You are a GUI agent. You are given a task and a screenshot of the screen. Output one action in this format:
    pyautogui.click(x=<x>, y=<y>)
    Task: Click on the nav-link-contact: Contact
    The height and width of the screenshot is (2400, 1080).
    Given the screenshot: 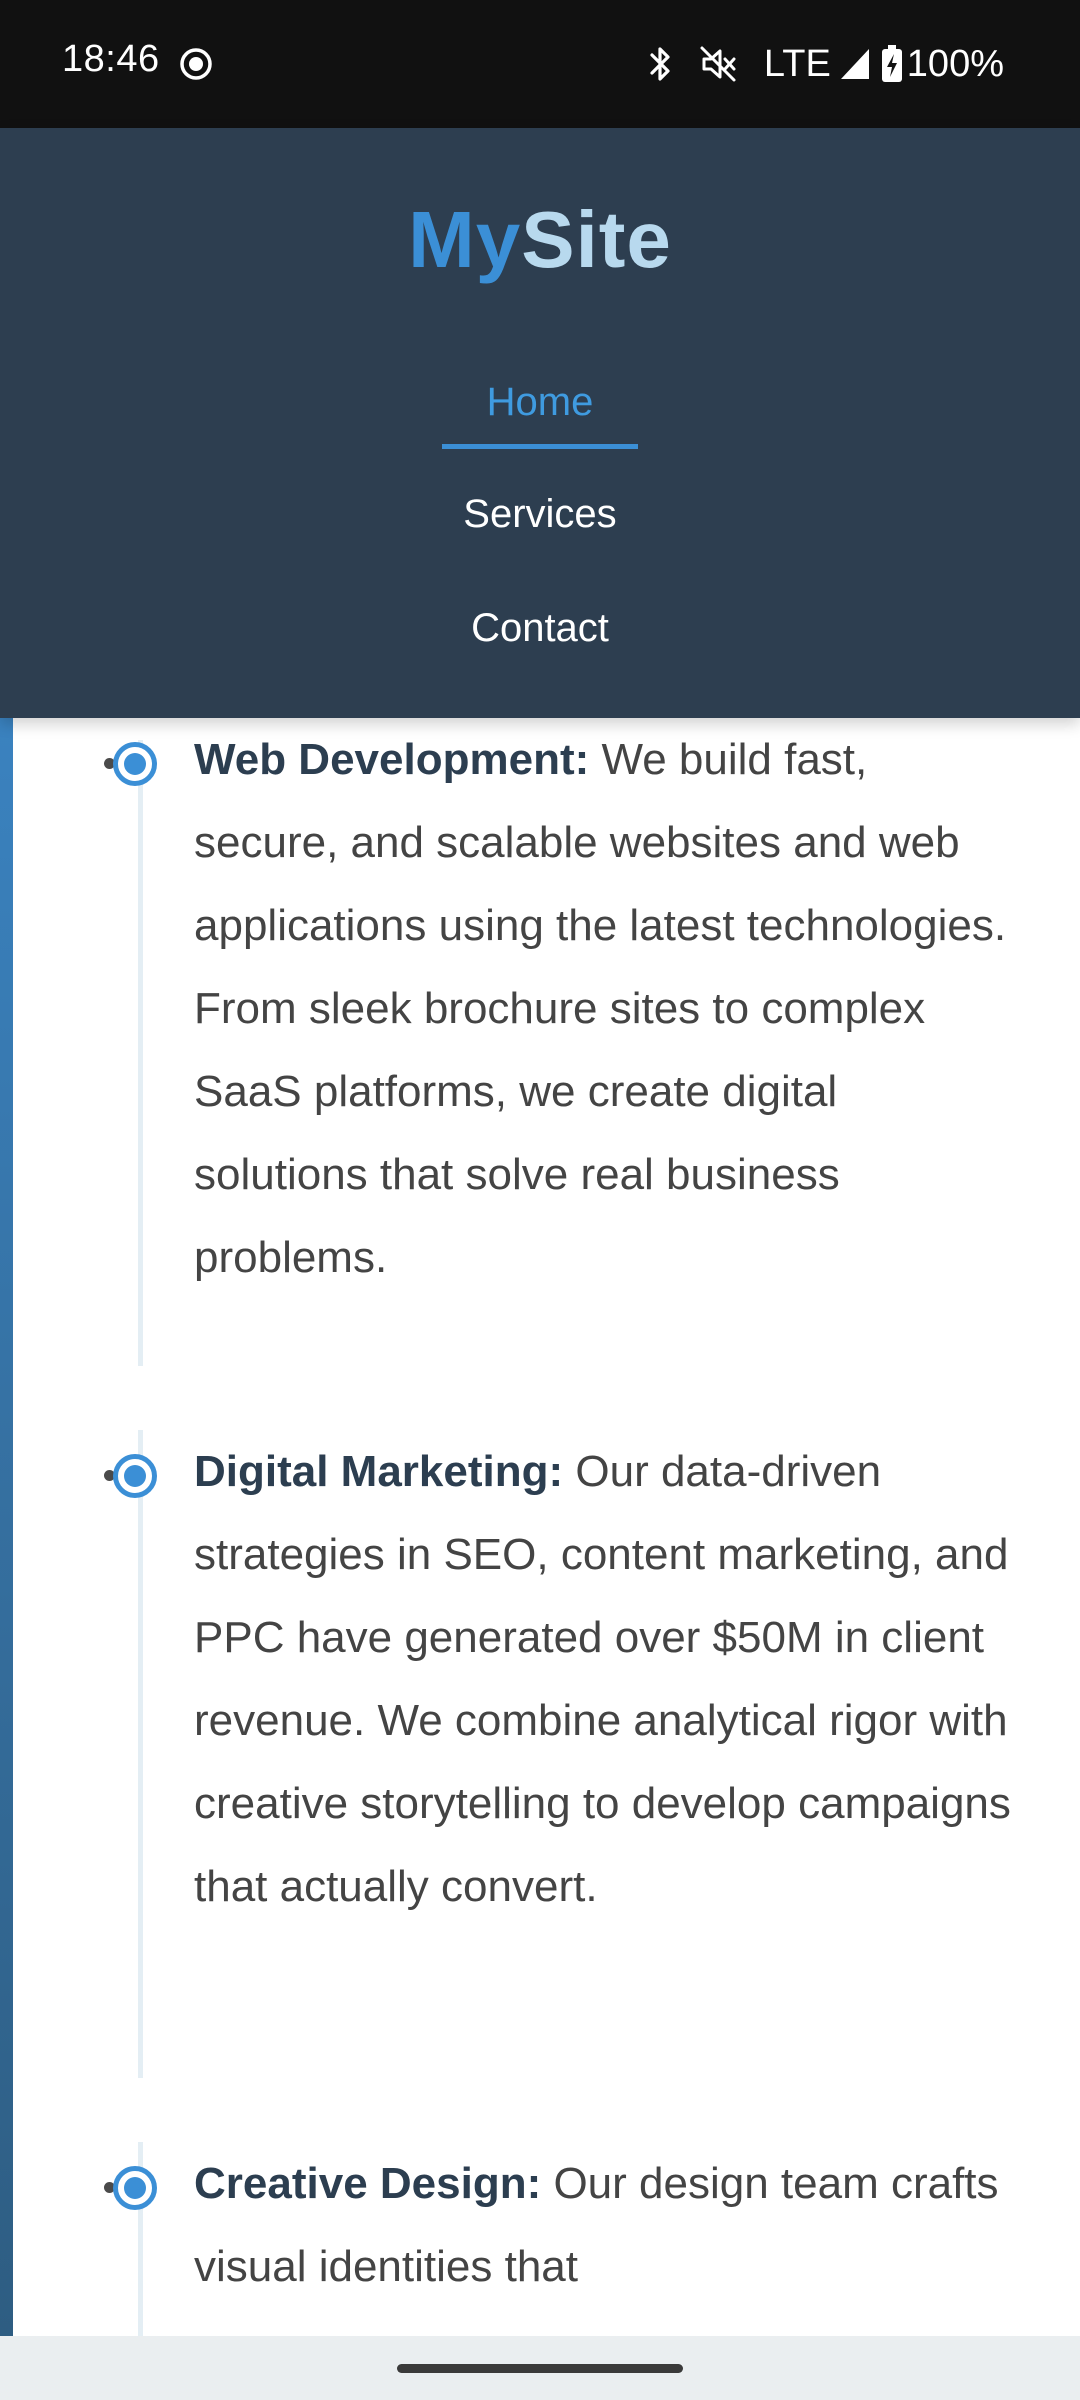 What is the action you would take?
    pyautogui.click(x=540, y=628)
    